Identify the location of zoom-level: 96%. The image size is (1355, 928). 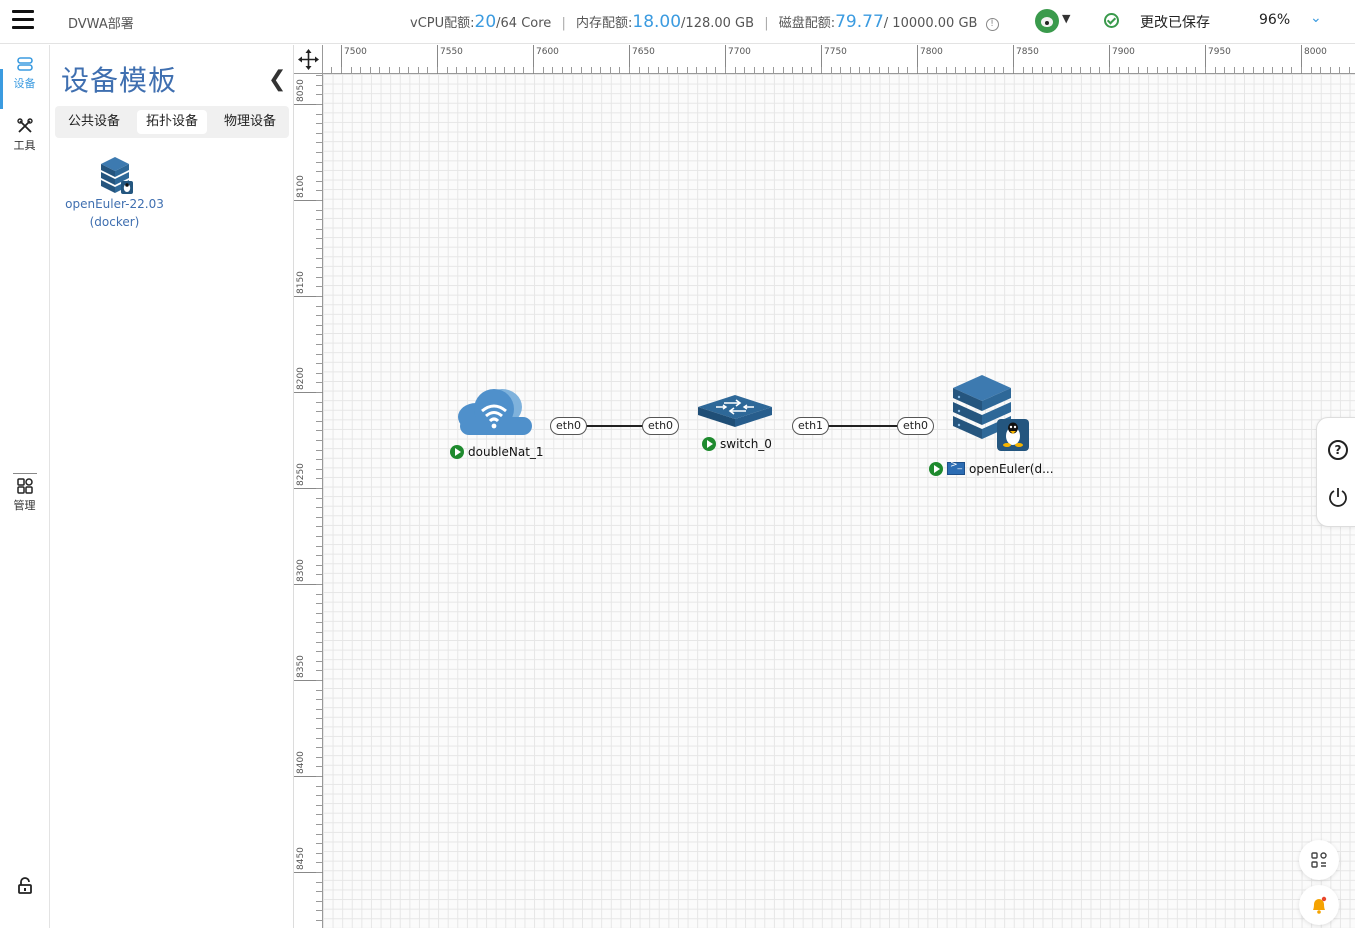
(1274, 20).